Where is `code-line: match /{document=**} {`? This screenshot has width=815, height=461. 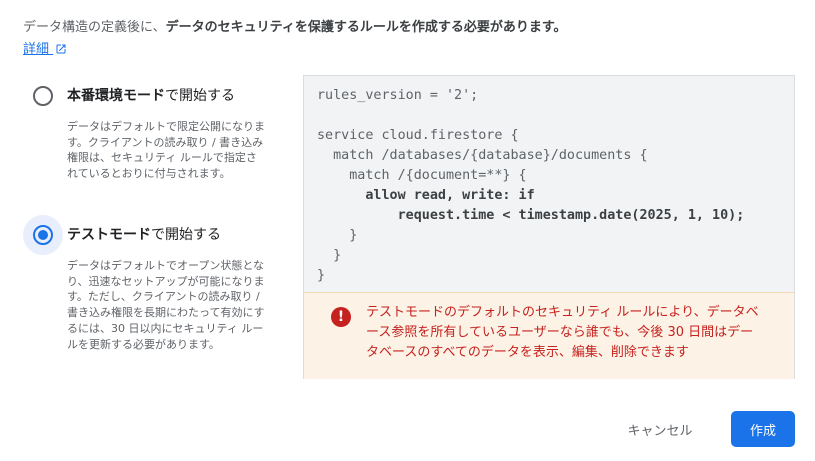 code-line: match /{document=**} { is located at coordinates (422, 175).